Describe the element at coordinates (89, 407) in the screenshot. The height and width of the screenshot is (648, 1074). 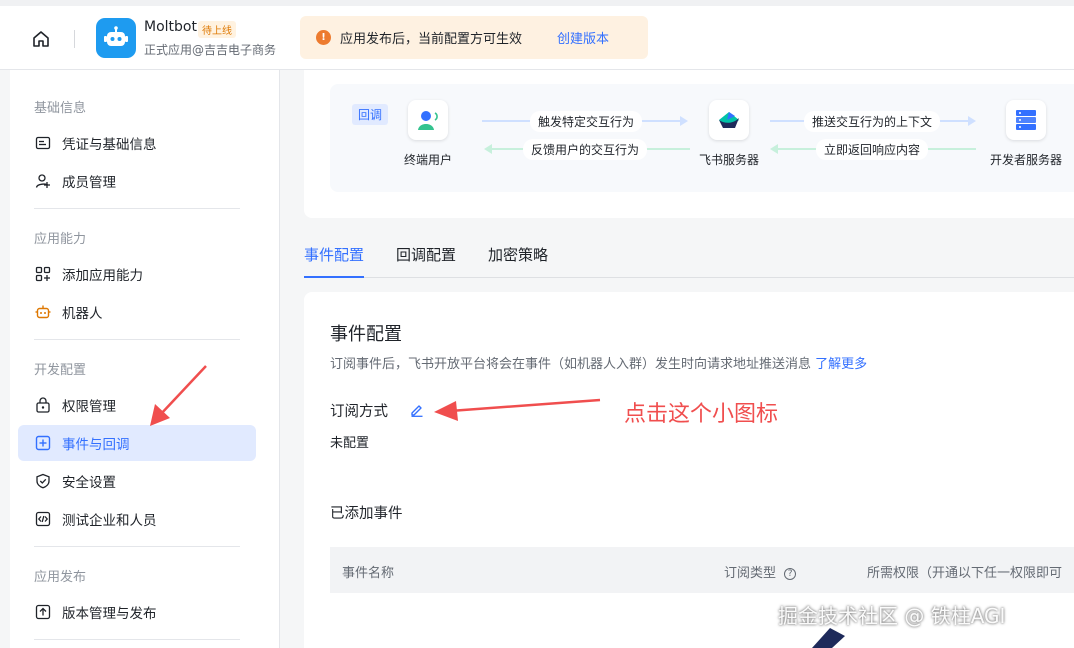
I see `sidebar-item-label: 权限管理` at that location.